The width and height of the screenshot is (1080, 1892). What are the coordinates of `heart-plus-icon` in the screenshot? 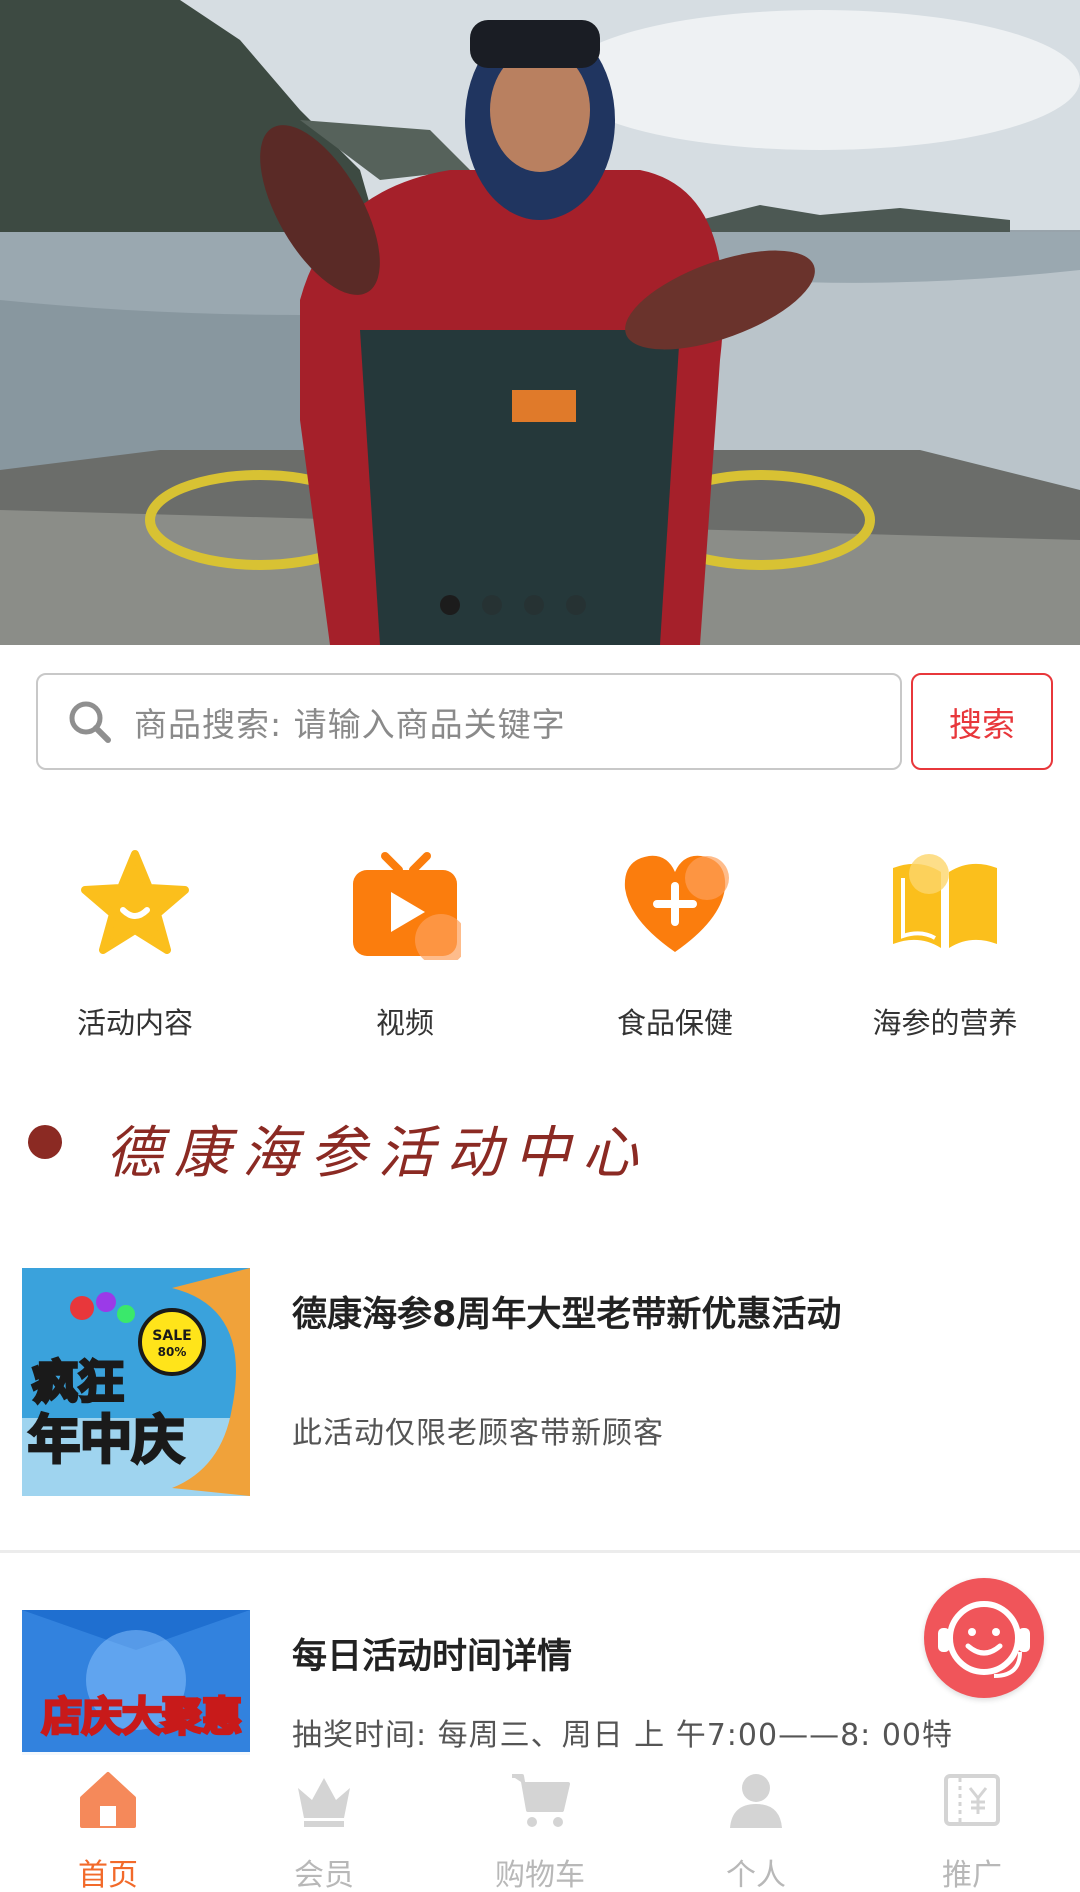 It's located at (676, 903).